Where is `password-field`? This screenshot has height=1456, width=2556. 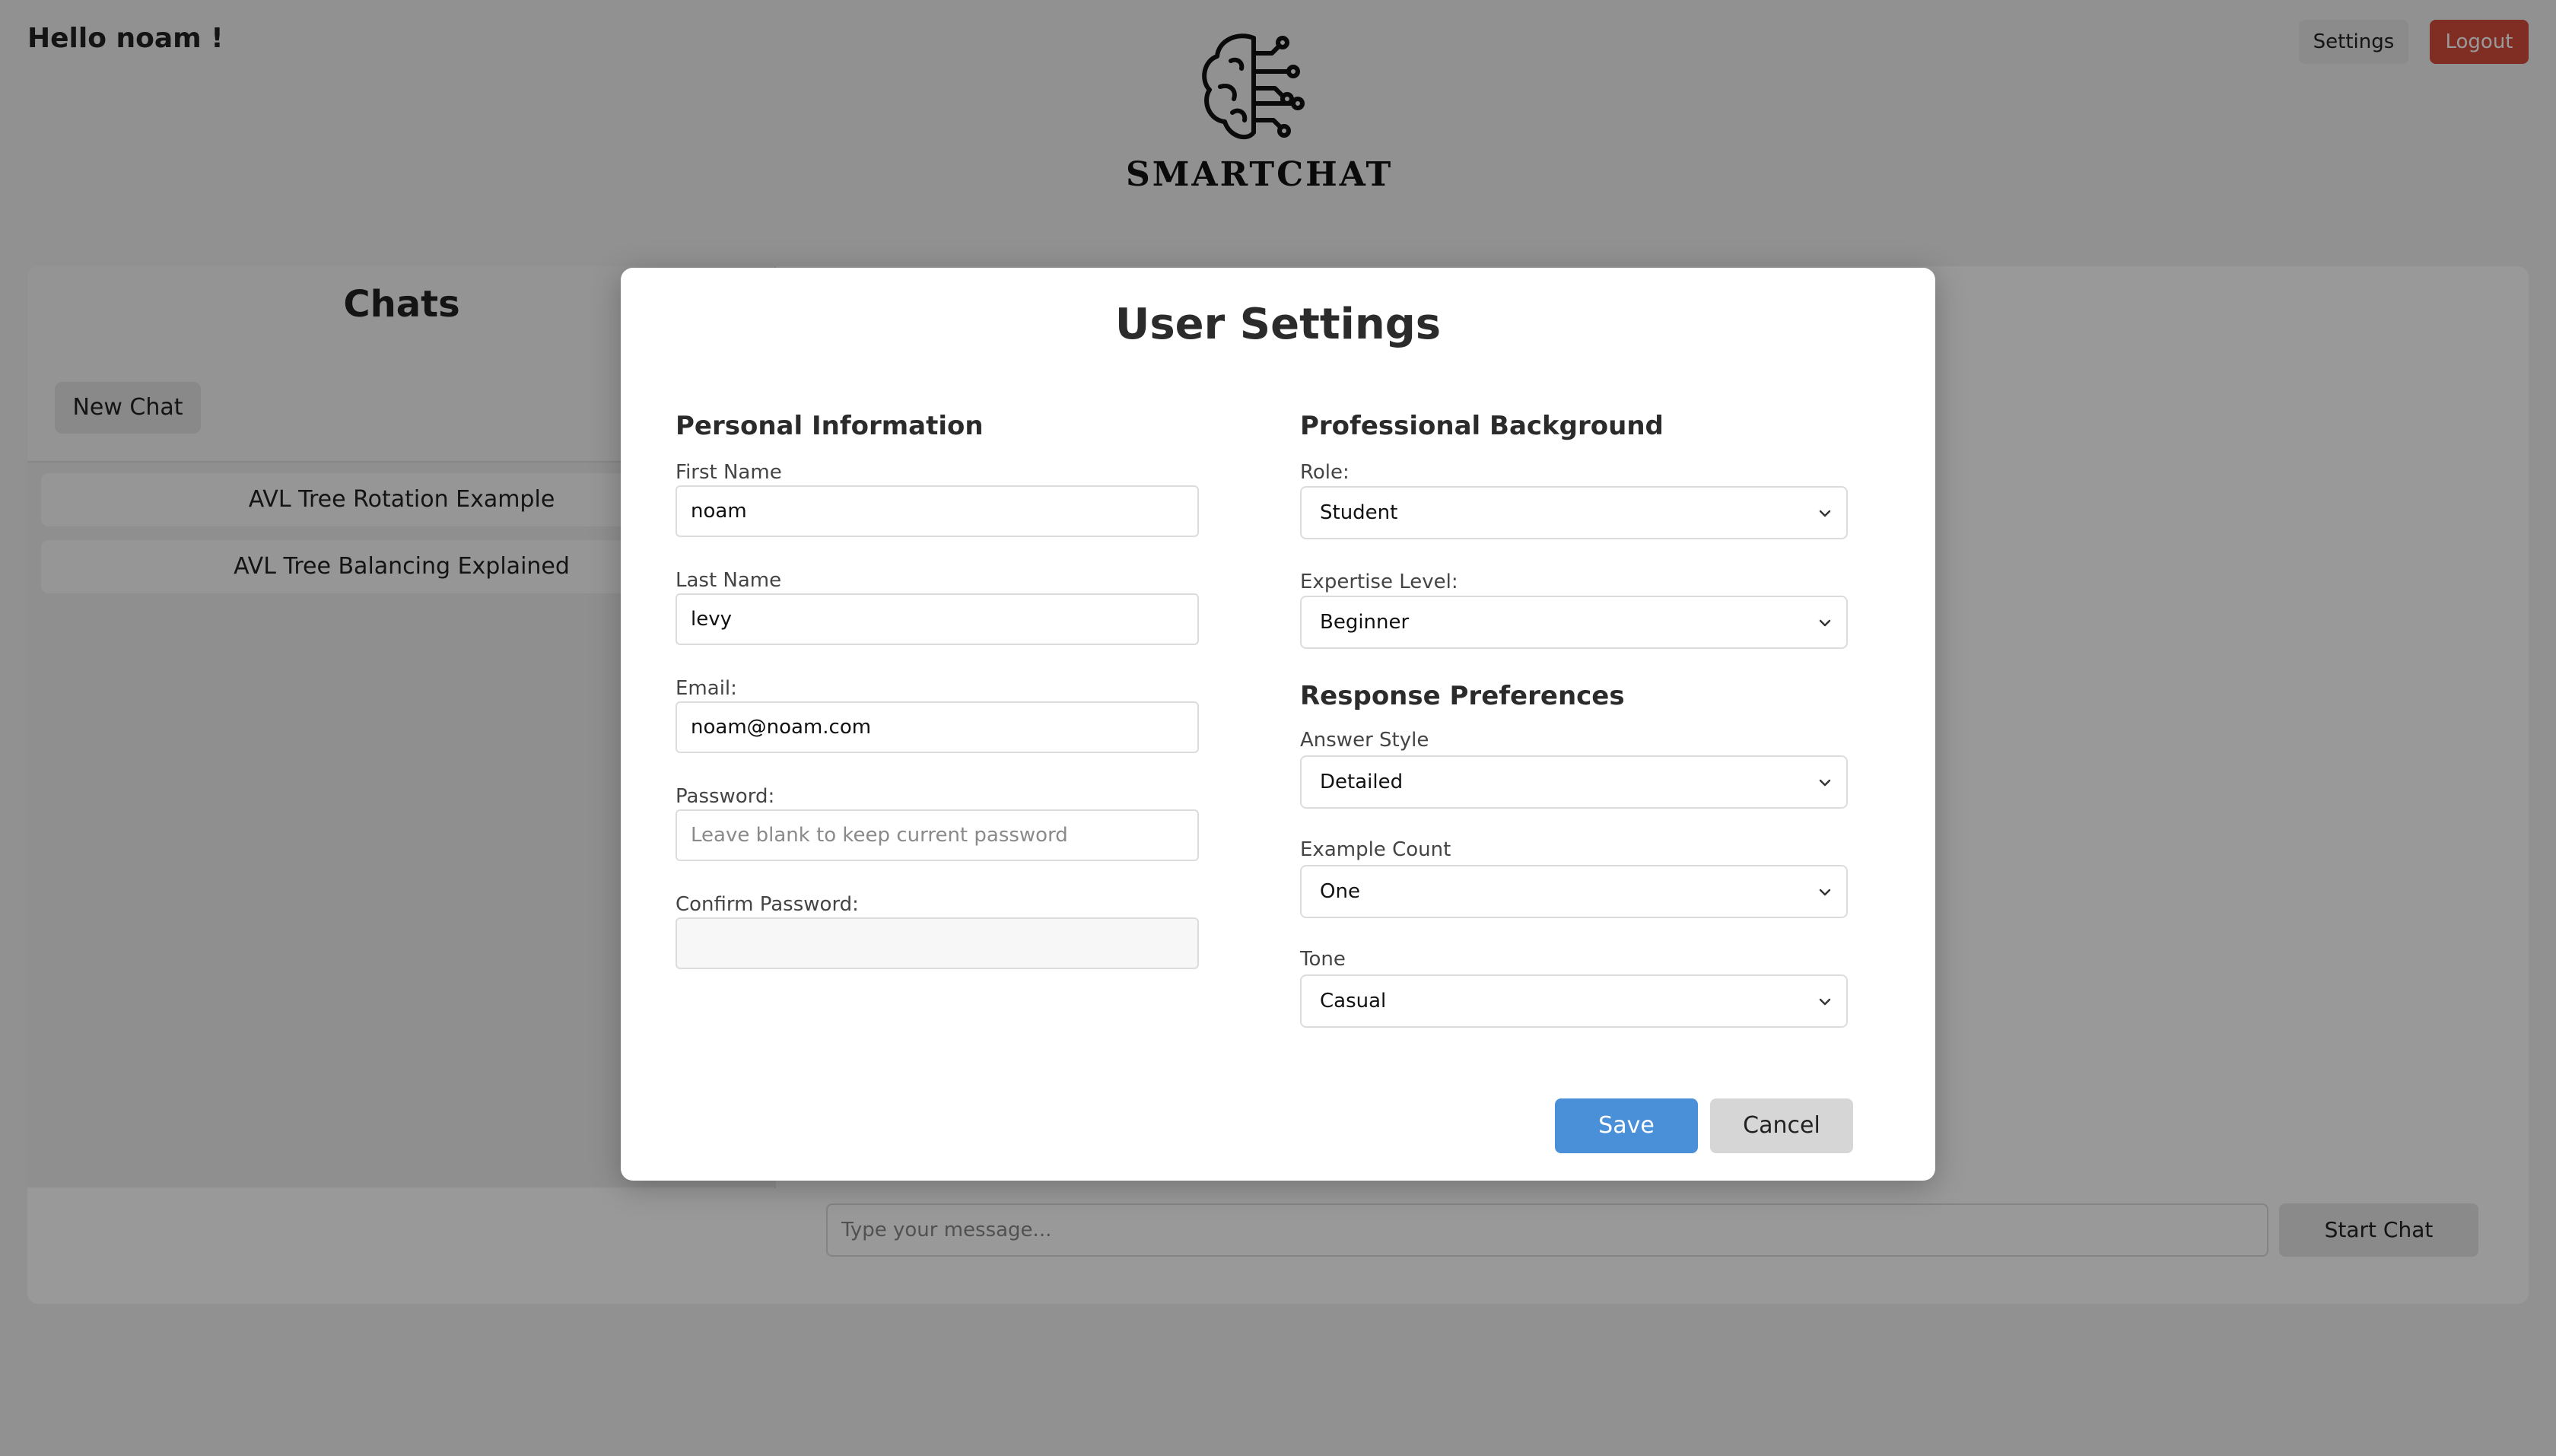 password-field is located at coordinates (937, 835).